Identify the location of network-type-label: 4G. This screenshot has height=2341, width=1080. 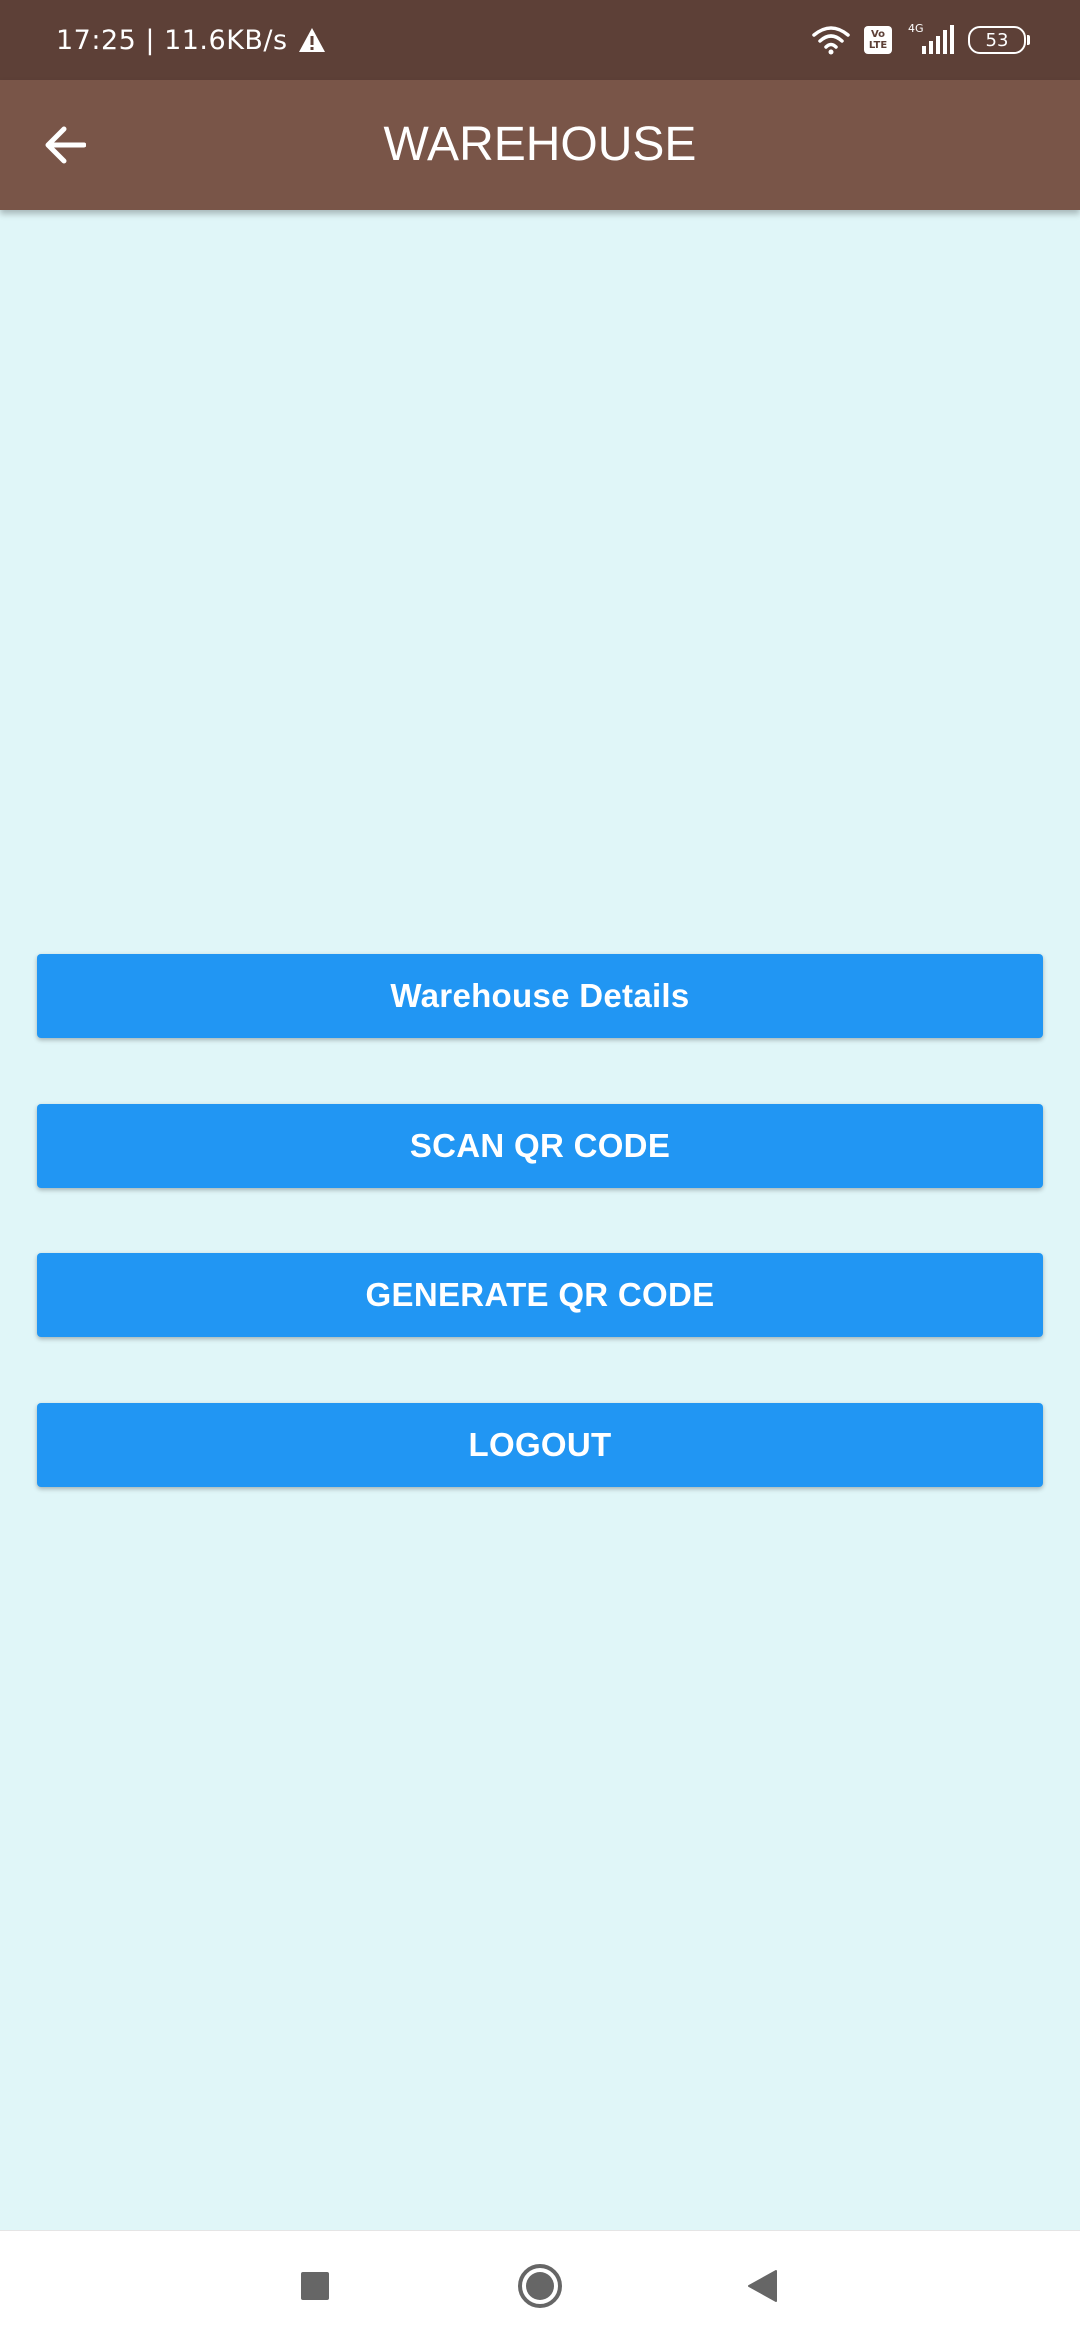
(916, 28).